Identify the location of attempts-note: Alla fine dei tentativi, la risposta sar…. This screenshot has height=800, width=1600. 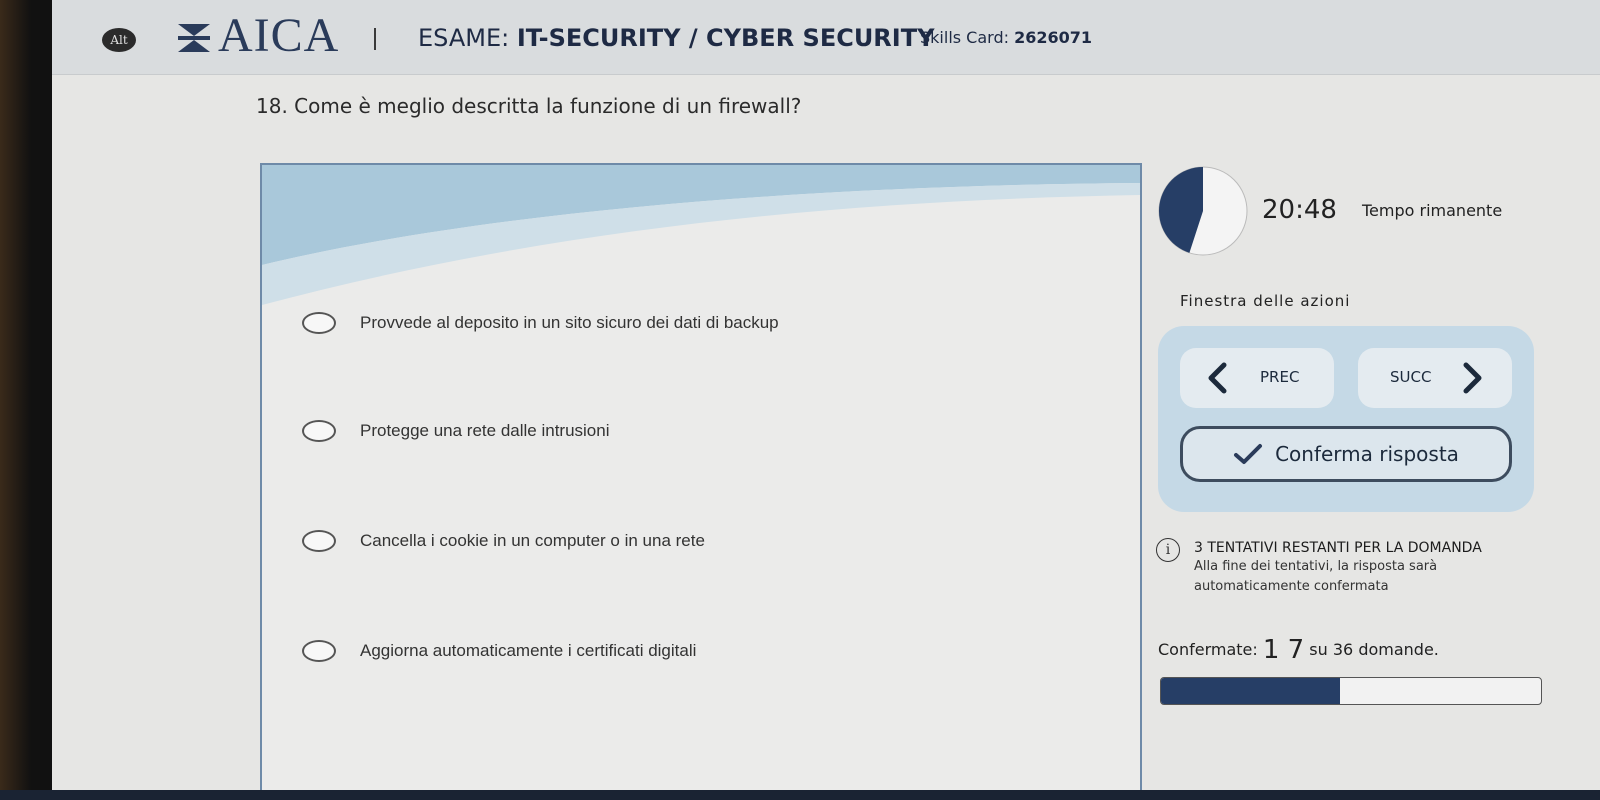
(1316, 576).